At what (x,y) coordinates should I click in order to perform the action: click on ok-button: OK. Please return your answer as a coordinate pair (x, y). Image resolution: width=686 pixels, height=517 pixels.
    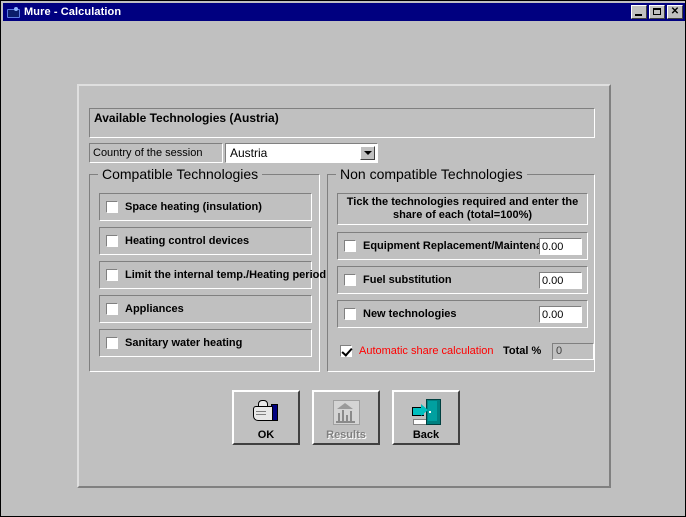
    Looking at the image, I should click on (266, 417).